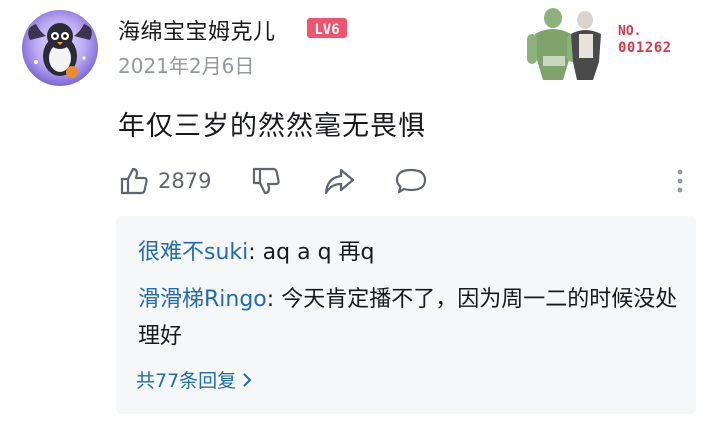 Image resolution: width=720 pixels, height=426 pixels. I want to click on reply-item: 很难不suki: aq a q 再q, so click(408, 252).